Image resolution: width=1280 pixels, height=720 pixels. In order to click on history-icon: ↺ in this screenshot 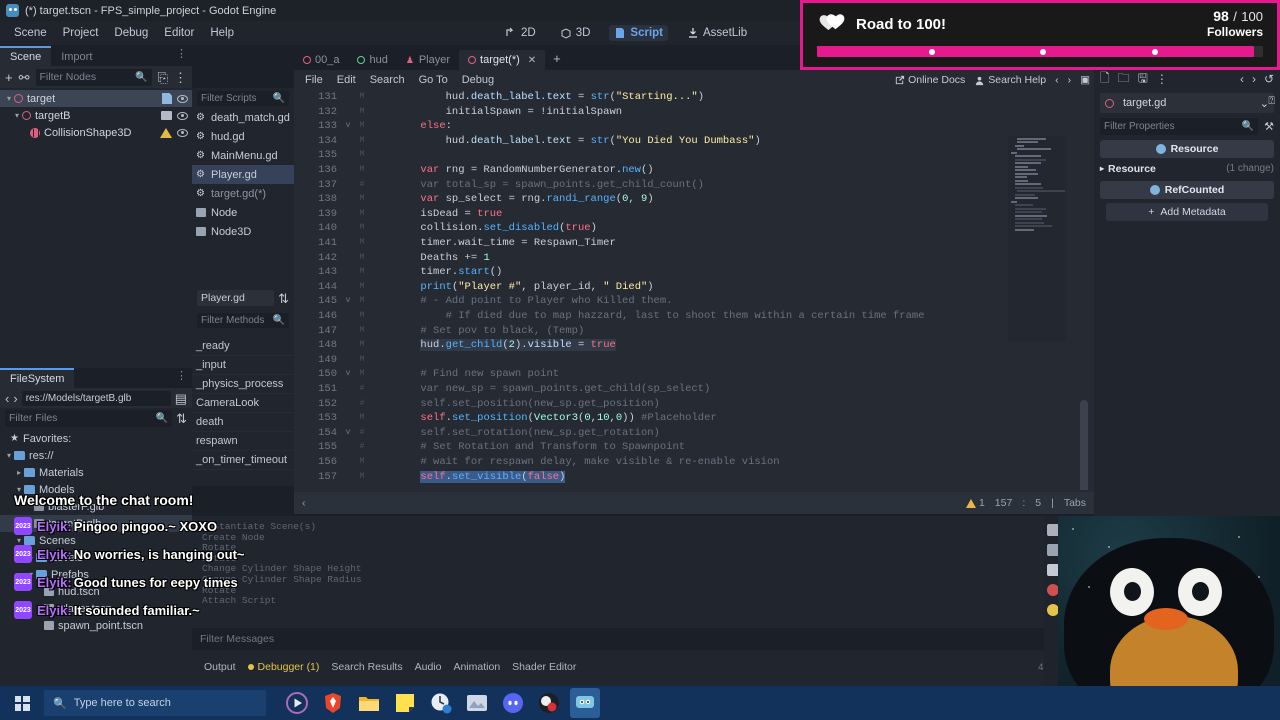, I will do `click(1269, 79)`.